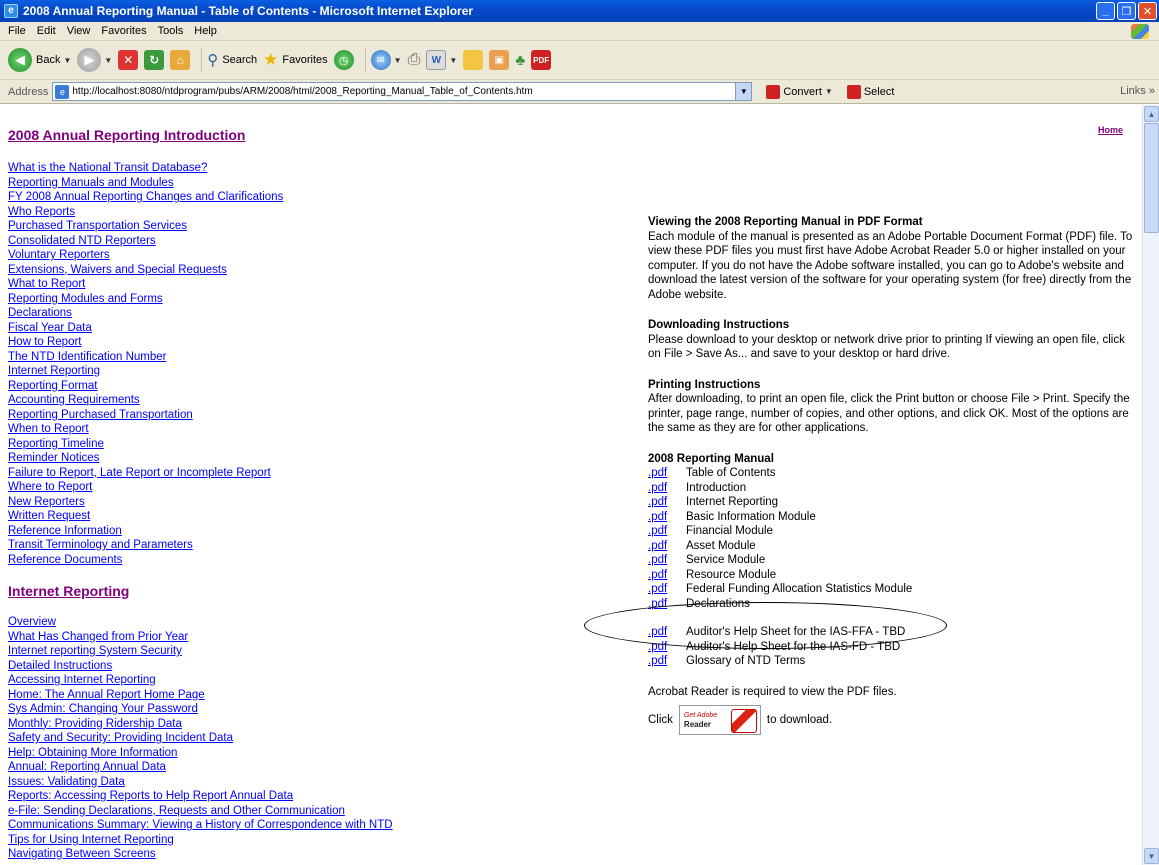 This screenshot has height=865, width=1159. Describe the element at coordinates (453, 60) in the screenshot. I see `edit-dropdown-icon: ▼` at that location.